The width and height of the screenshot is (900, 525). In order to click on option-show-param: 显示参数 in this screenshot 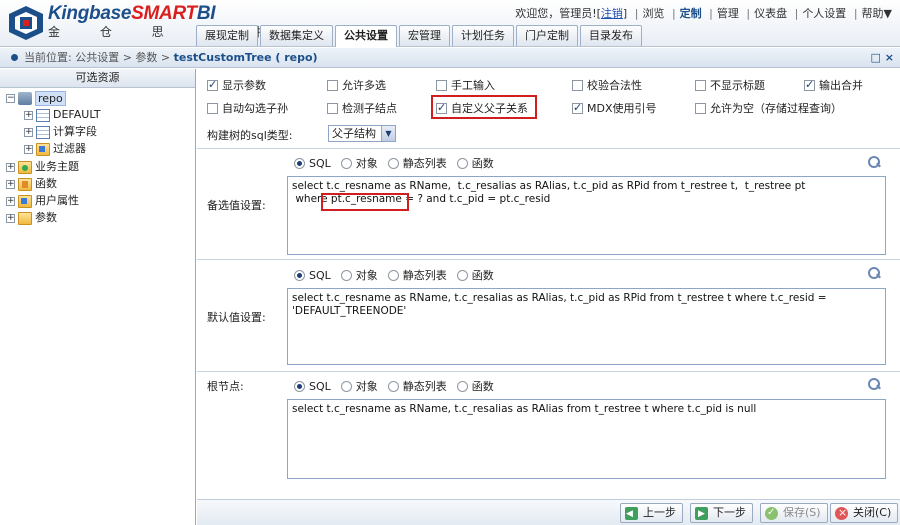, I will do `click(236, 85)`.